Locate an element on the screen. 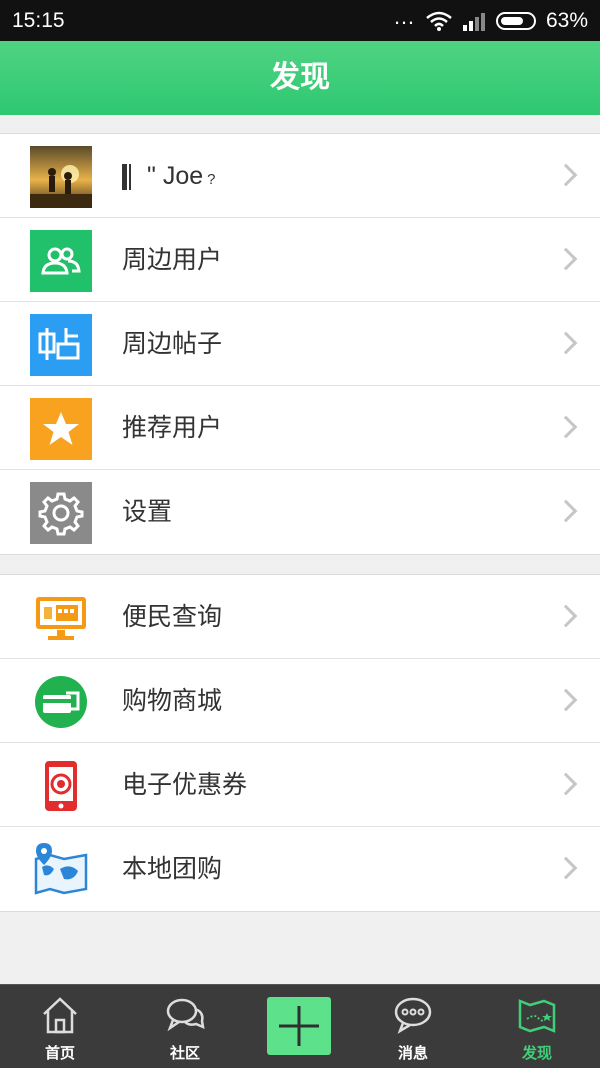 The height and width of the screenshot is (1068, 600). menu-item-label: 电子优惠券 is located at coordinates (185, 785).